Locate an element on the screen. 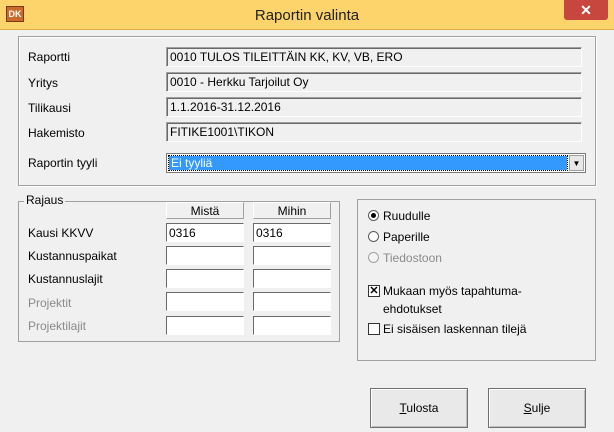  radio-ruudulle is located at coordinates (373, 215).